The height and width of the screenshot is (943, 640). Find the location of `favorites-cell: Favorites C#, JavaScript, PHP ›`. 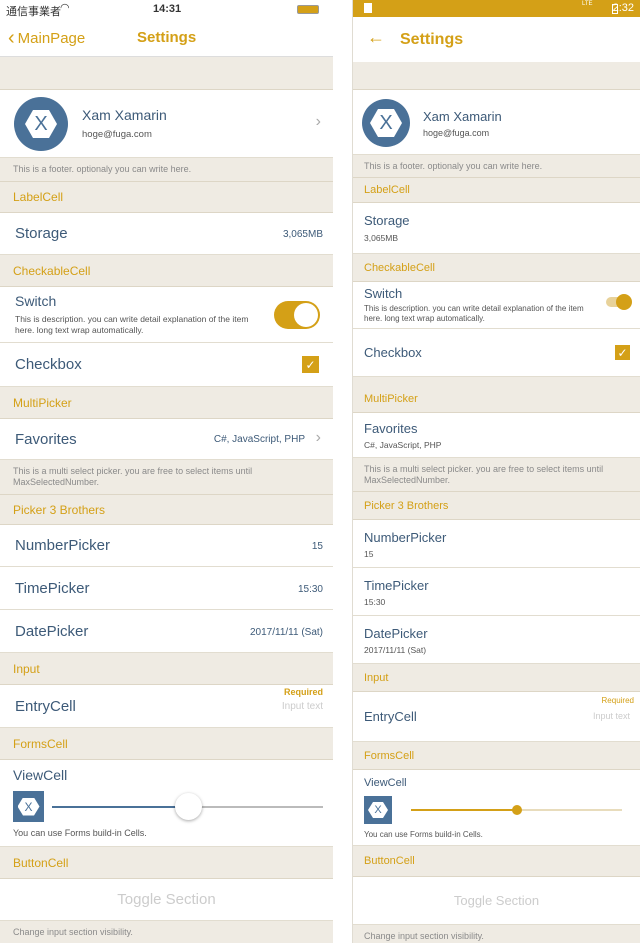

favorites-cell: Favorites C#, JavaScript, PHP › is located at coordinates (166, 439).